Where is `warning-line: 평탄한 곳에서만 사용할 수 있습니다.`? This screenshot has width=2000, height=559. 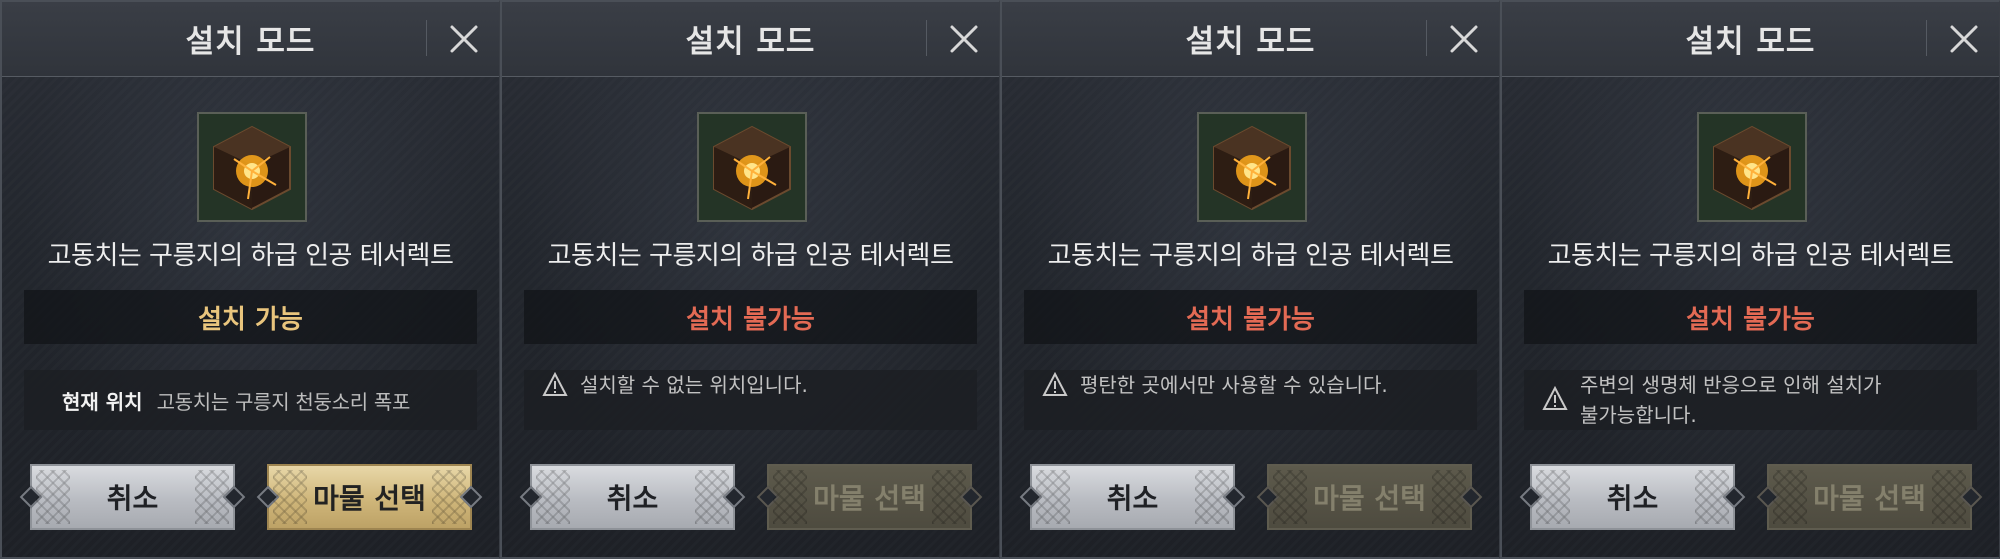 warning-line: 평탄한 곳에서만 사용할 수 있습니다. is located at coordinates (1234, 385).